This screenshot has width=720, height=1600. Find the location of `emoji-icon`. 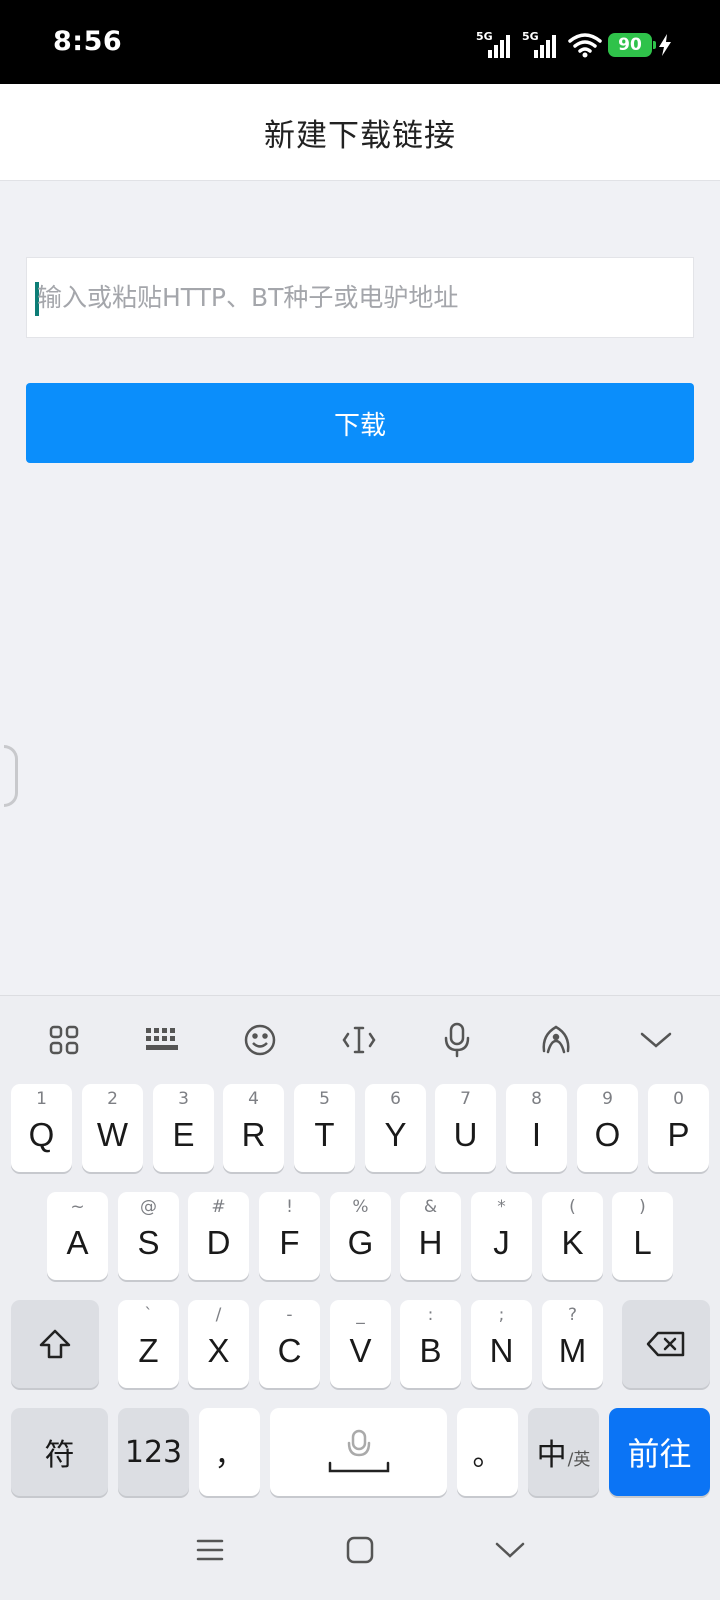

emoji-icon is located at coordinates (260, 1040).